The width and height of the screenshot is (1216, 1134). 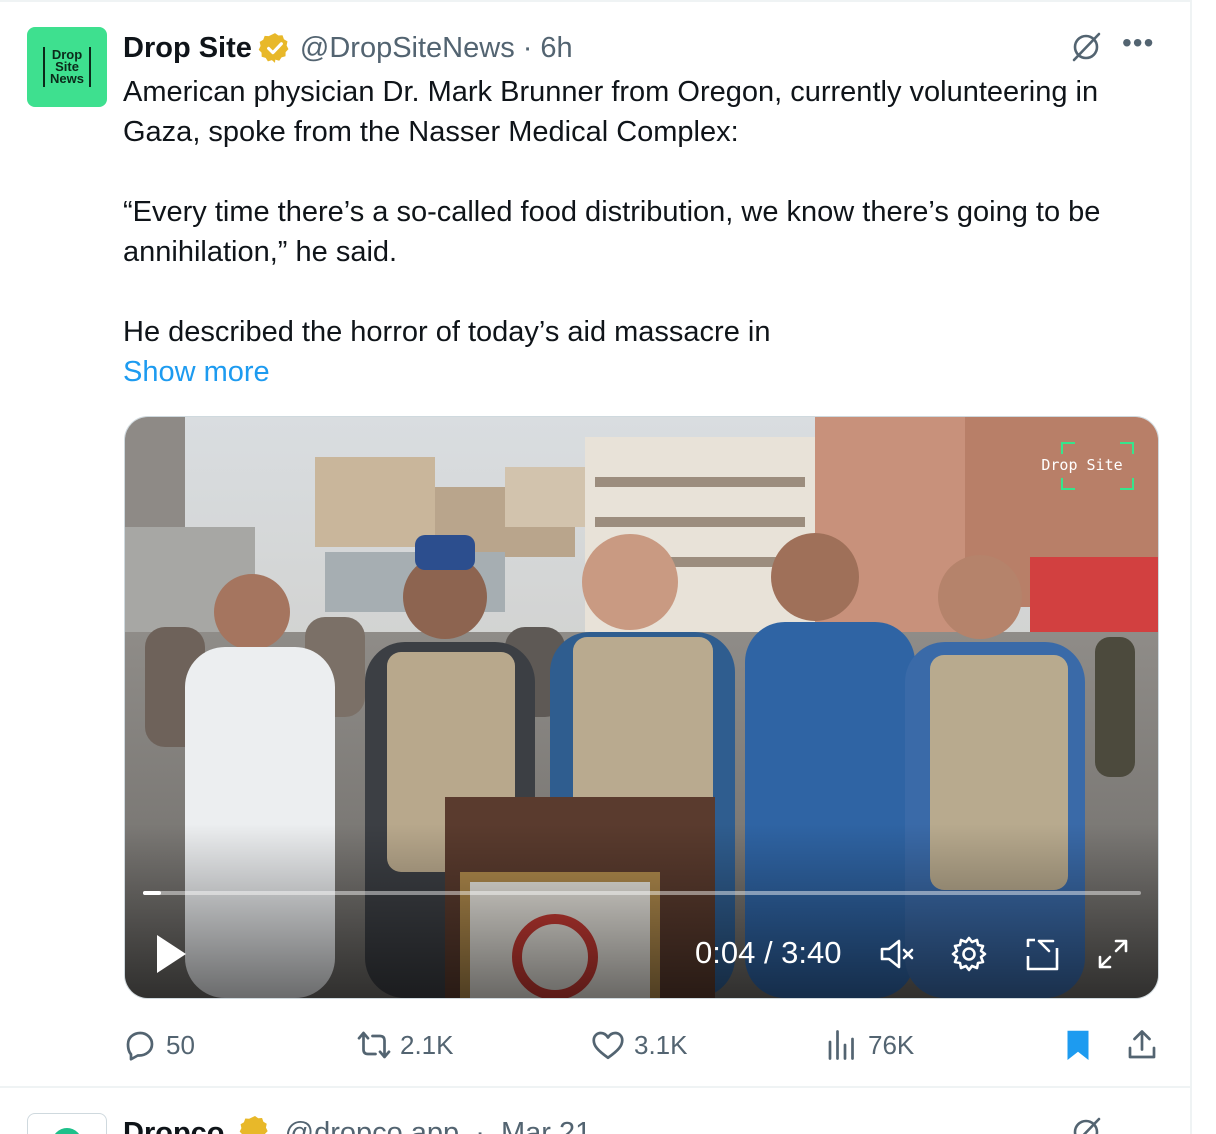 I want to click on next-author-handle: @dropco.app, so click(x=372, y=1125).